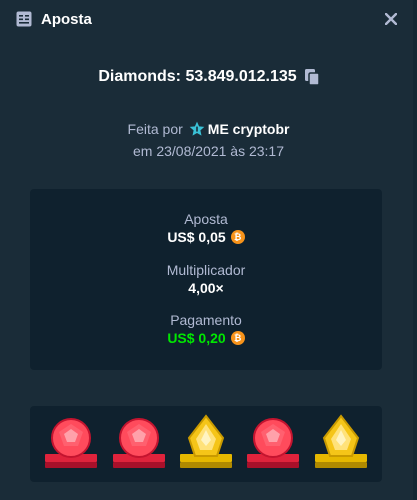 The width and height of the screenshot is (417, 500). I want to click on bet-amount-stat: Aposta US$ 0,05 ₿, so click(206, 228).